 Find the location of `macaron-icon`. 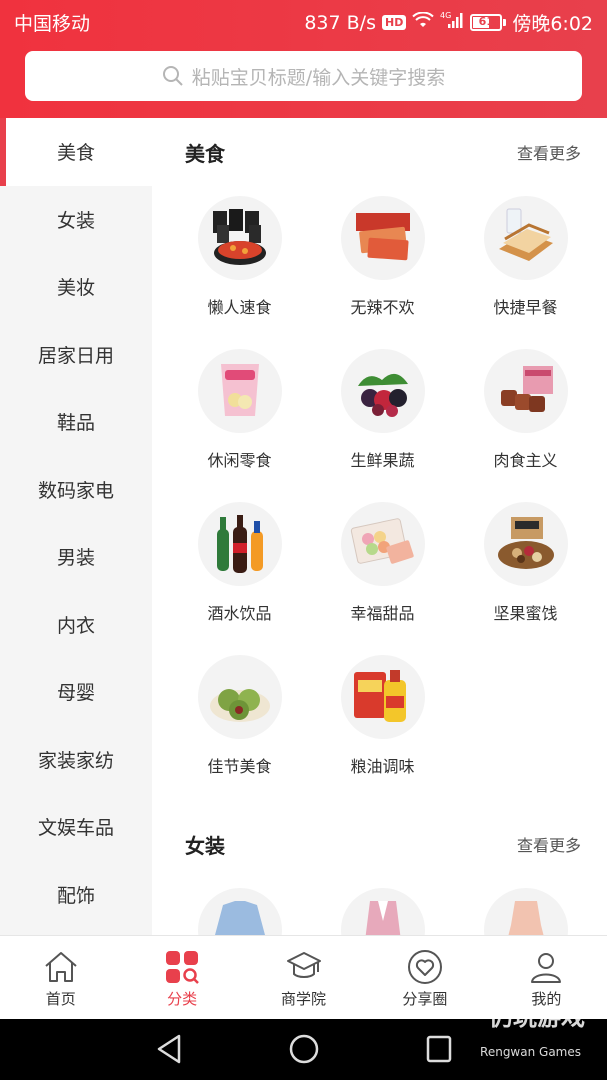

macaron-icon is located at coordinates (382, 544).